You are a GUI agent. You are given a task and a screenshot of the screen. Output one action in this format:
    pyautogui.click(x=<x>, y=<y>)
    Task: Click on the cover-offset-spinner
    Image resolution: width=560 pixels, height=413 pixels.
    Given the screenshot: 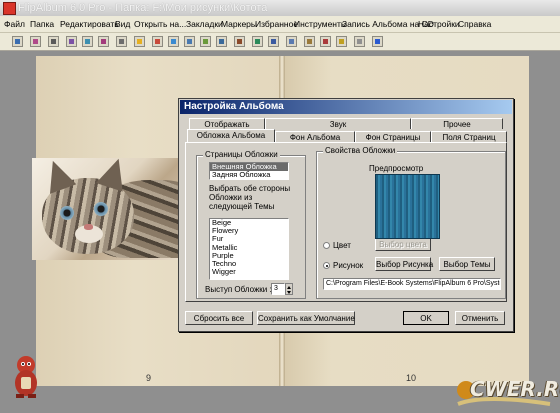 What is the action you would take?
    pyautogui.click(x=289, y=289)
    